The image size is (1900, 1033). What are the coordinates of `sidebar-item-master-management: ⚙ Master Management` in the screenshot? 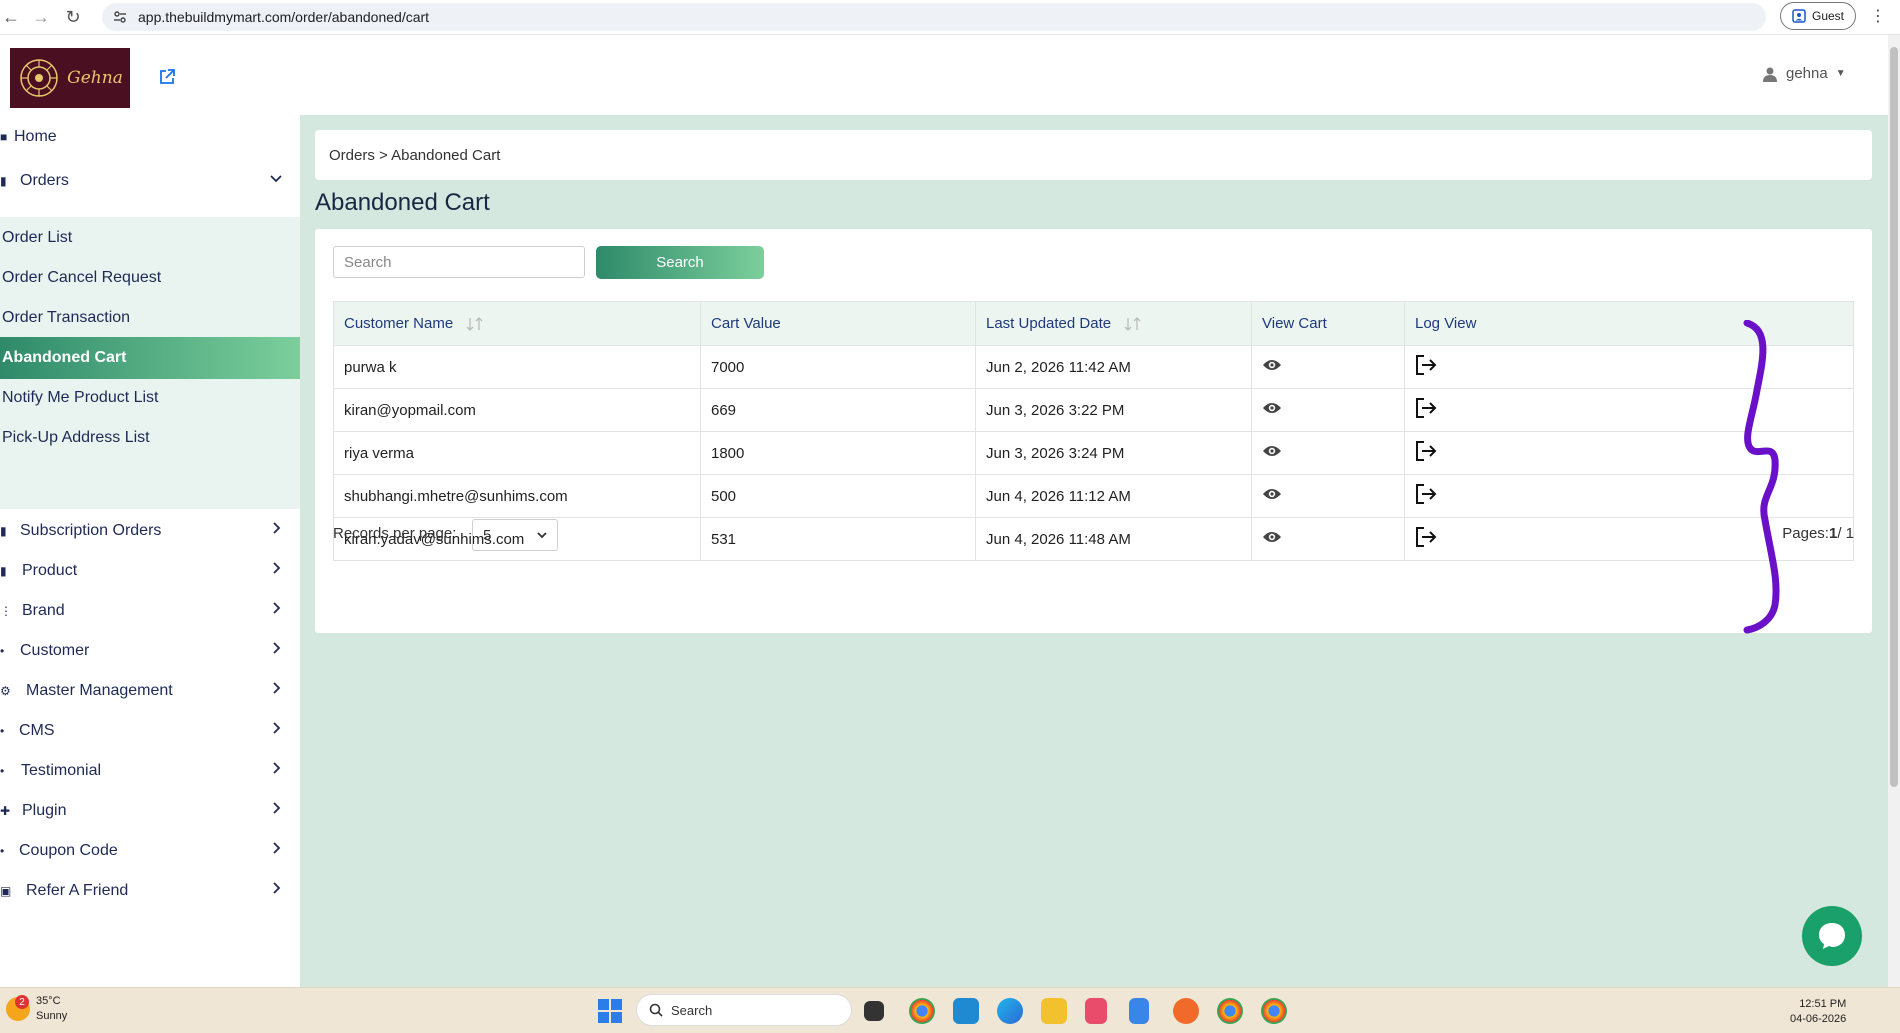 It's located at (150, 691).